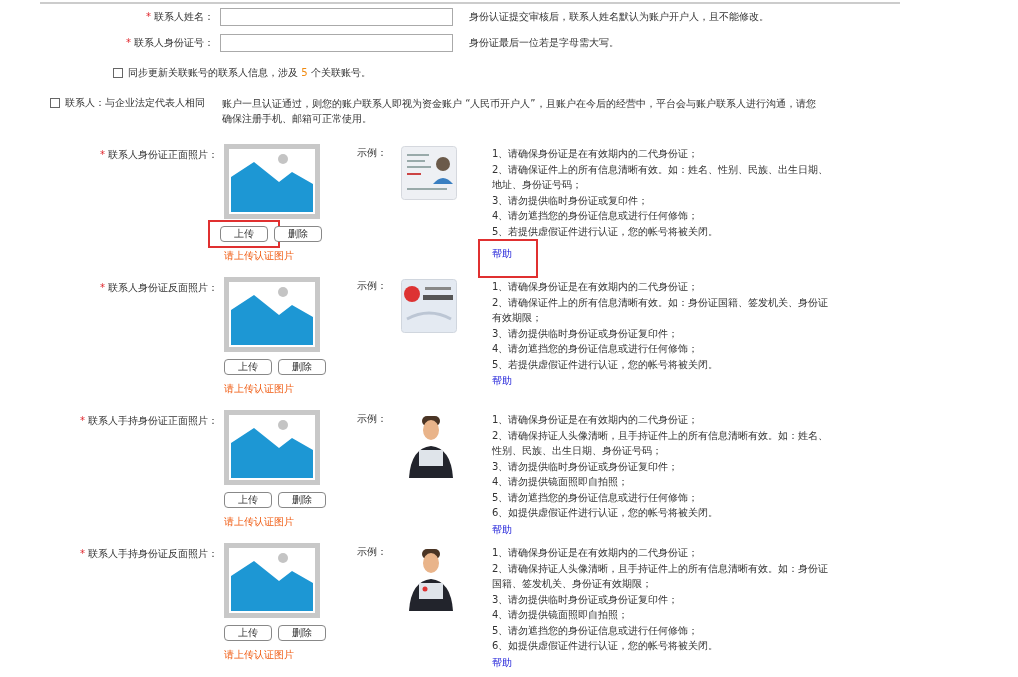 This screenshot has width=1018, height=677. Describe the element at coordinates (571, 200) in the screenshot. I see `instruction-text: 3、请勿提供临时身份证或复印件；` at that location.